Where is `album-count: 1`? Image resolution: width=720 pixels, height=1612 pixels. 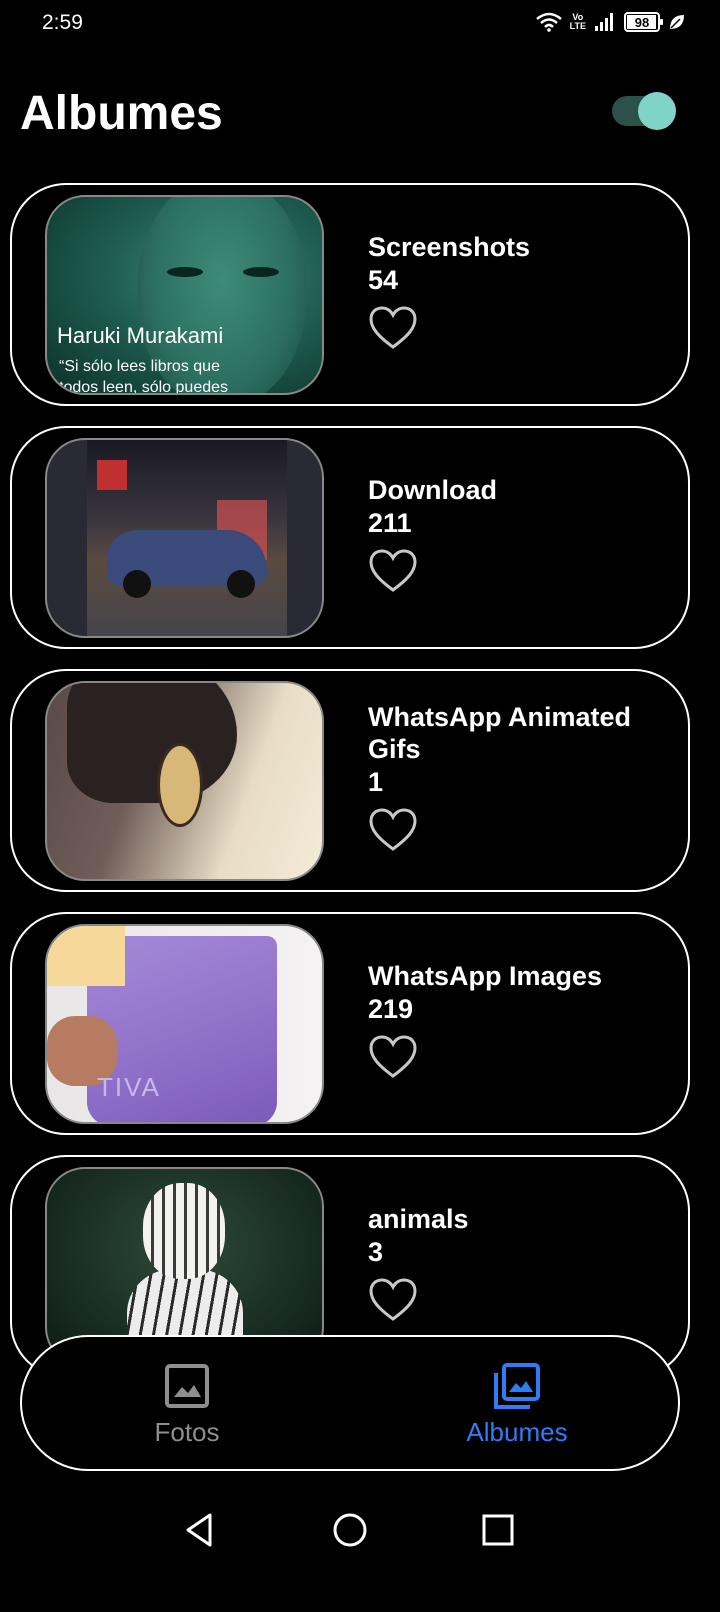 album-count: 1 is located at coordinates (376, 782).